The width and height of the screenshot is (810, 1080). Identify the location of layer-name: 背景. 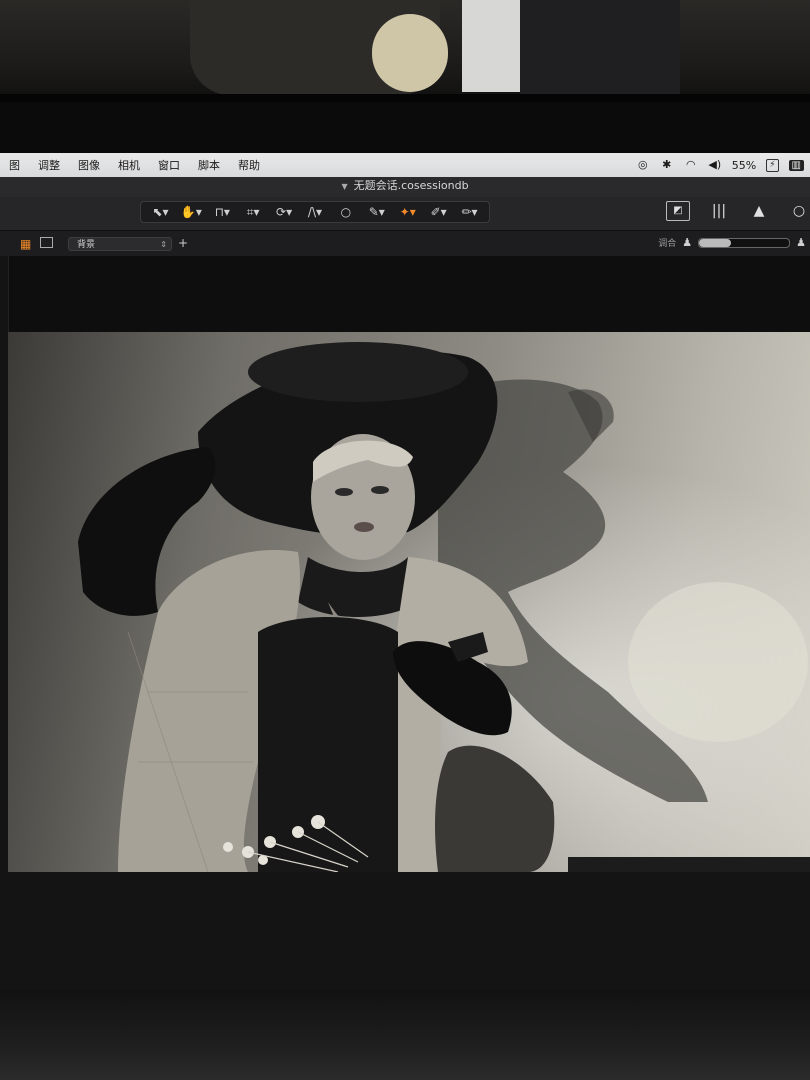
(86, 245).